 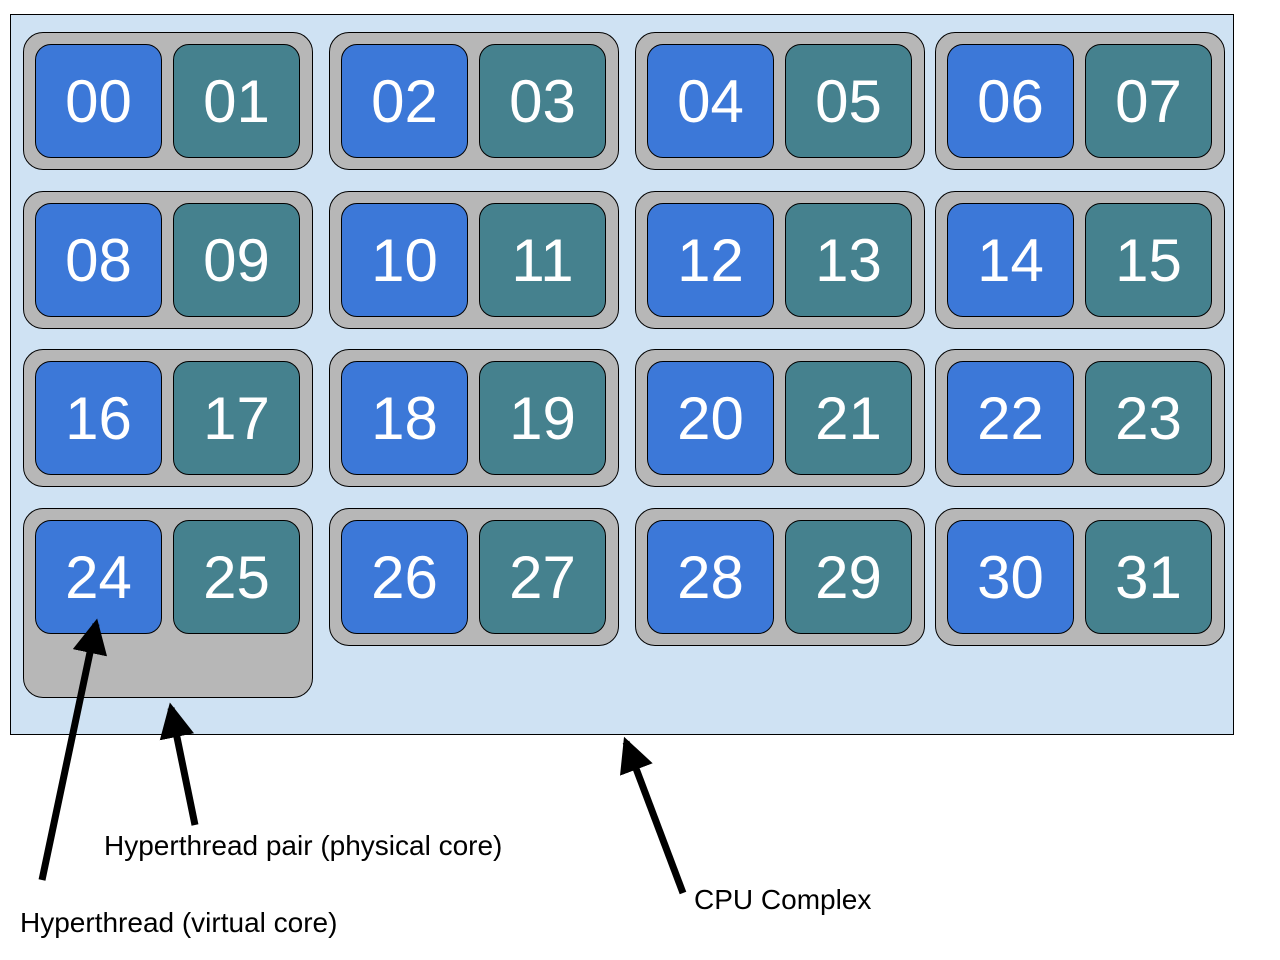 What do you see at coordinates (179, 922) in the screenshot?
I see `label-hyperthread: Hyperthread (virtual core)` at bounding box center [179, 922].